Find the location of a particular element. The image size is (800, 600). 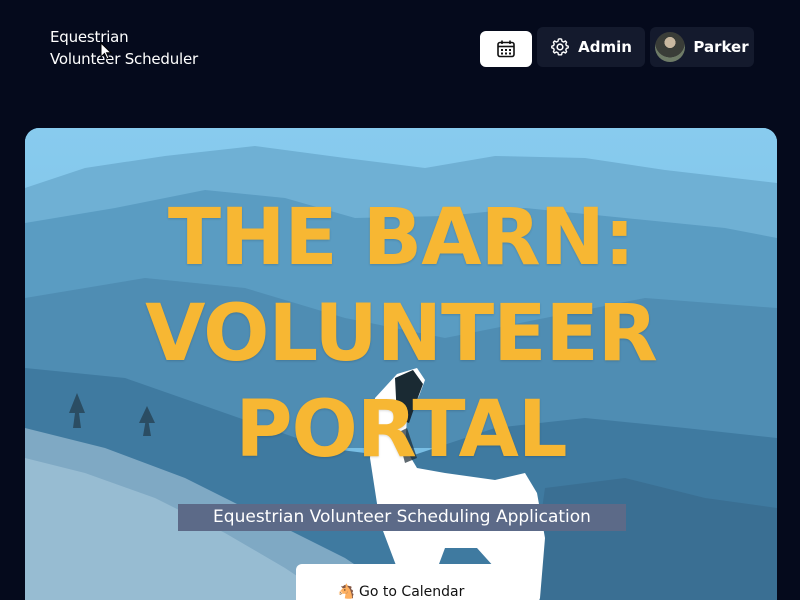

go-to-calendar-button: 🐴 Go to Calendar is located at coordinates (401, 582).